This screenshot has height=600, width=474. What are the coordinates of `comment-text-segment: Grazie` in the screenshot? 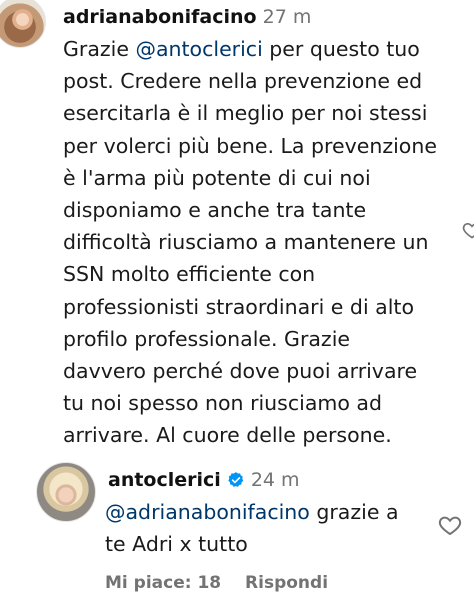 It's located at (99, 49).